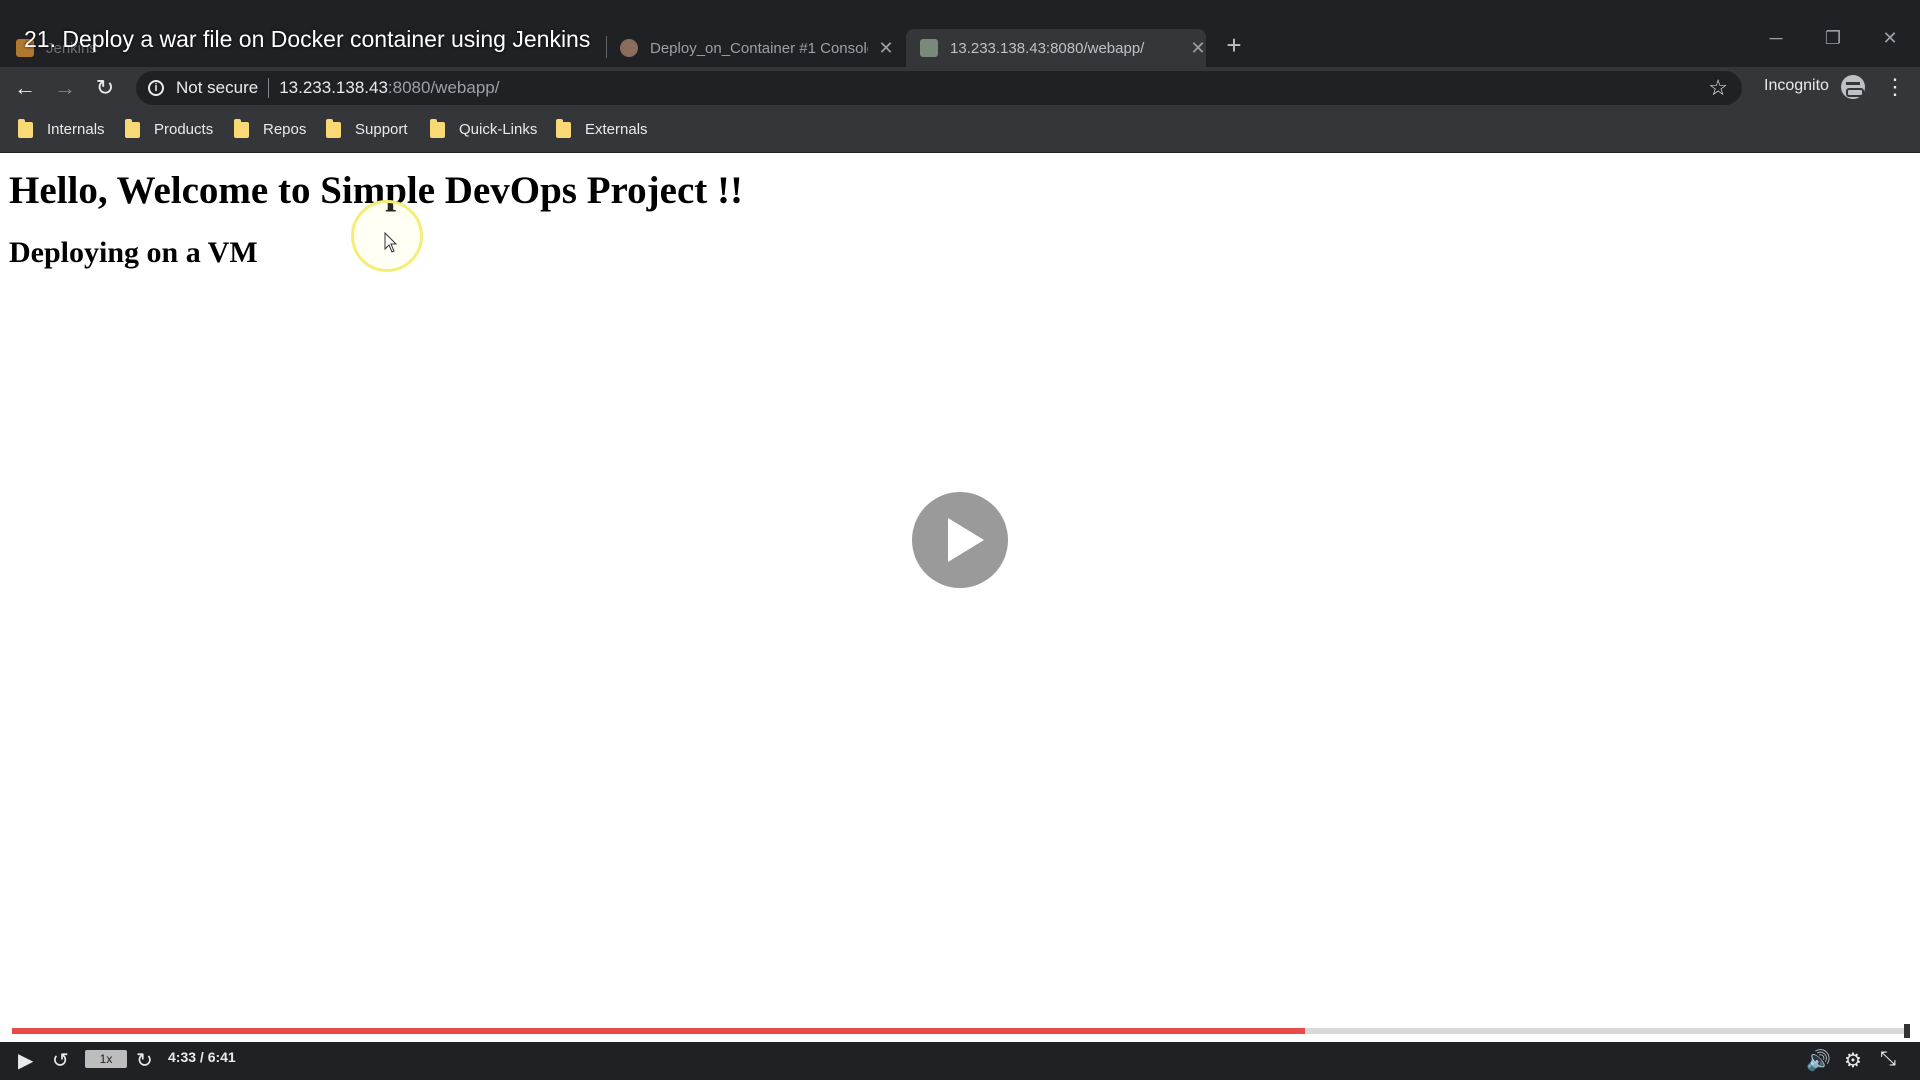  Describe the element at coordinates (1776, 38) in the screenshot. I see `minimize-icon: ─` at that location.